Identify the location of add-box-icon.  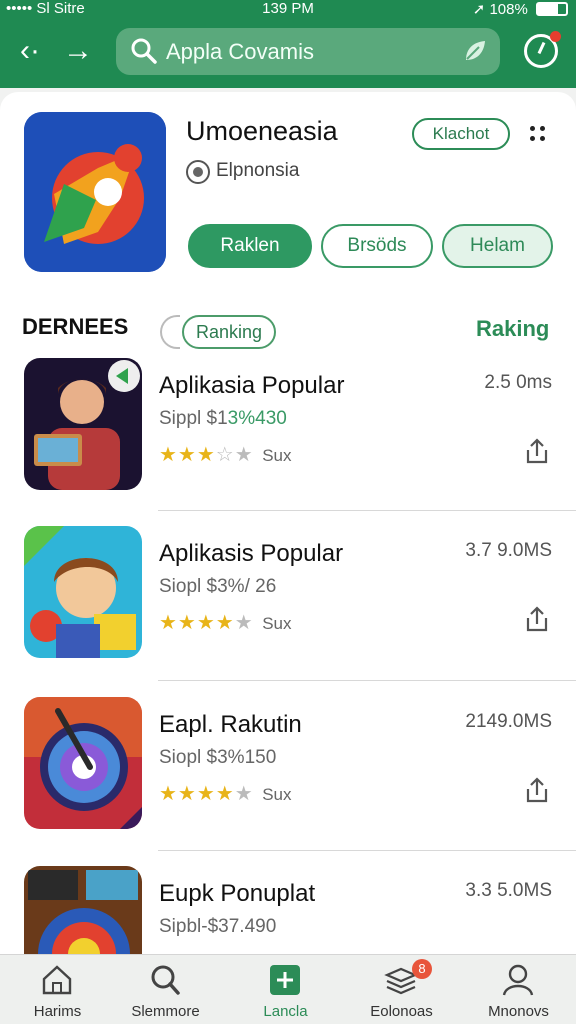
(285, 980).